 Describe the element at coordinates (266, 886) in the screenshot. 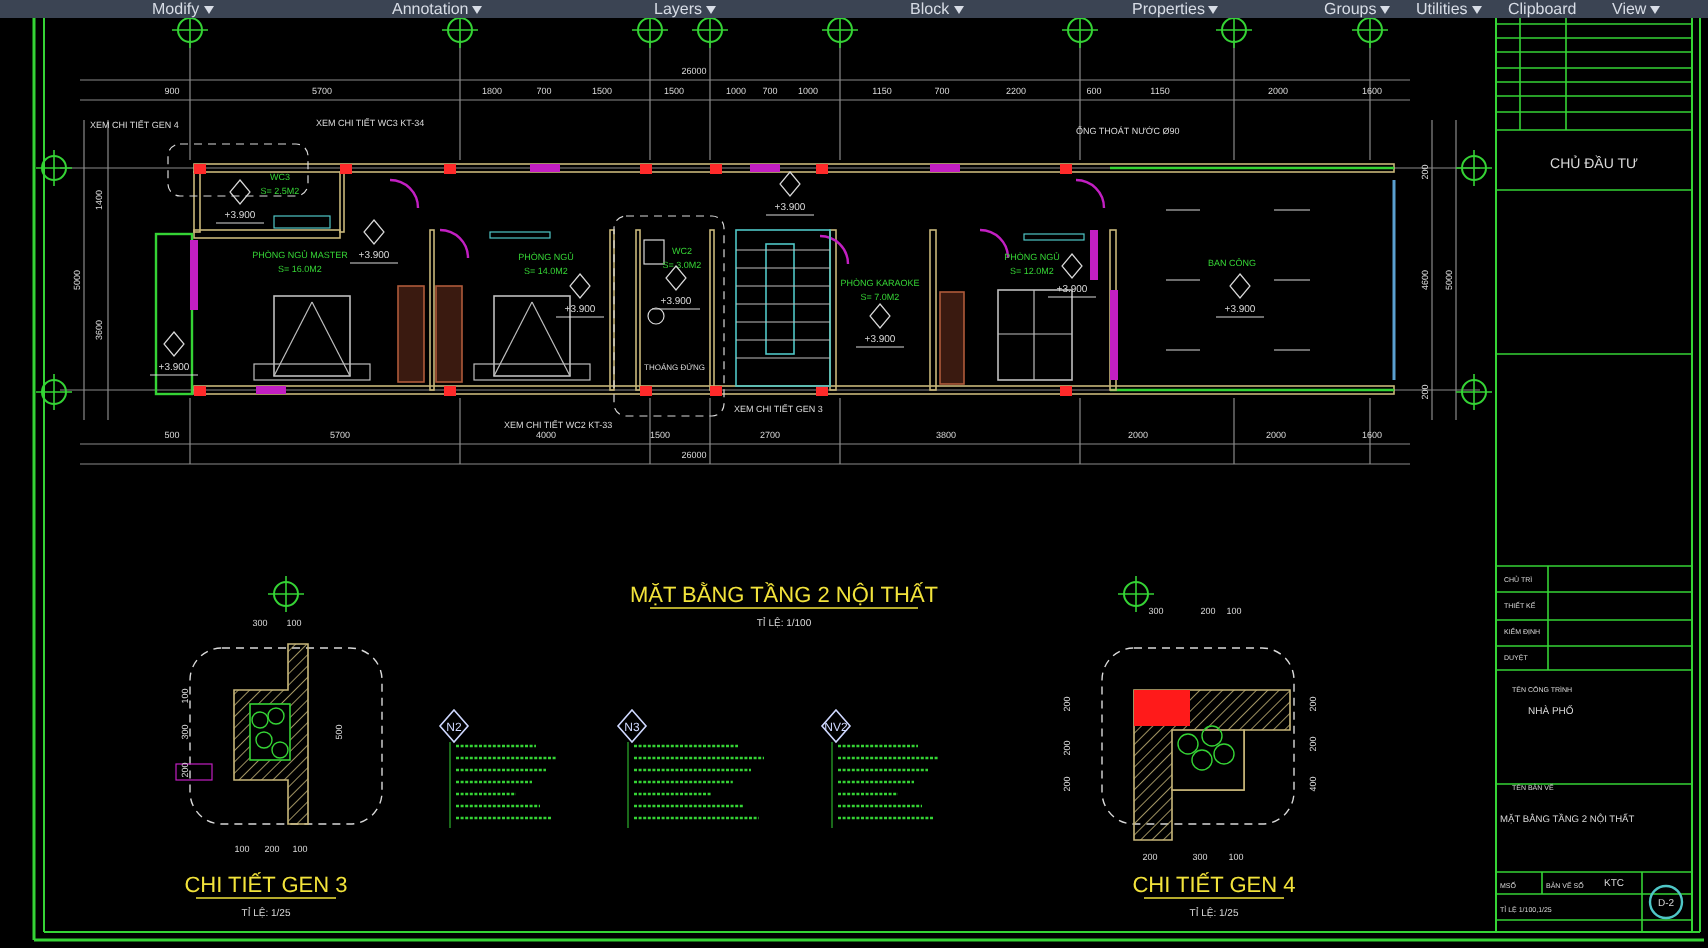

I see `detail-title: CHI TIẾT GEN 3` at that location.